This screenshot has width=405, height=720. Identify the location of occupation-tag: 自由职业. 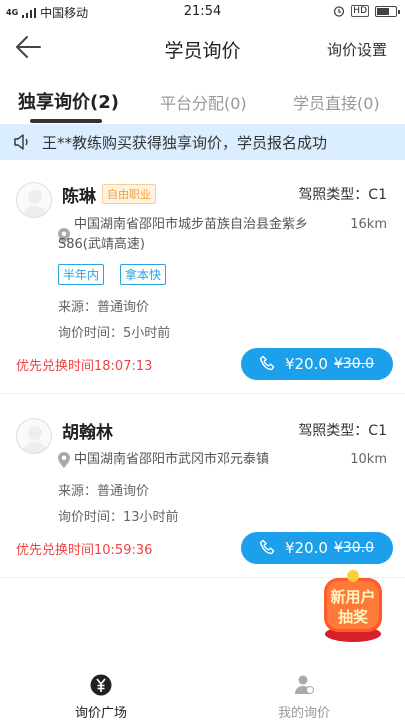
(129, 194).